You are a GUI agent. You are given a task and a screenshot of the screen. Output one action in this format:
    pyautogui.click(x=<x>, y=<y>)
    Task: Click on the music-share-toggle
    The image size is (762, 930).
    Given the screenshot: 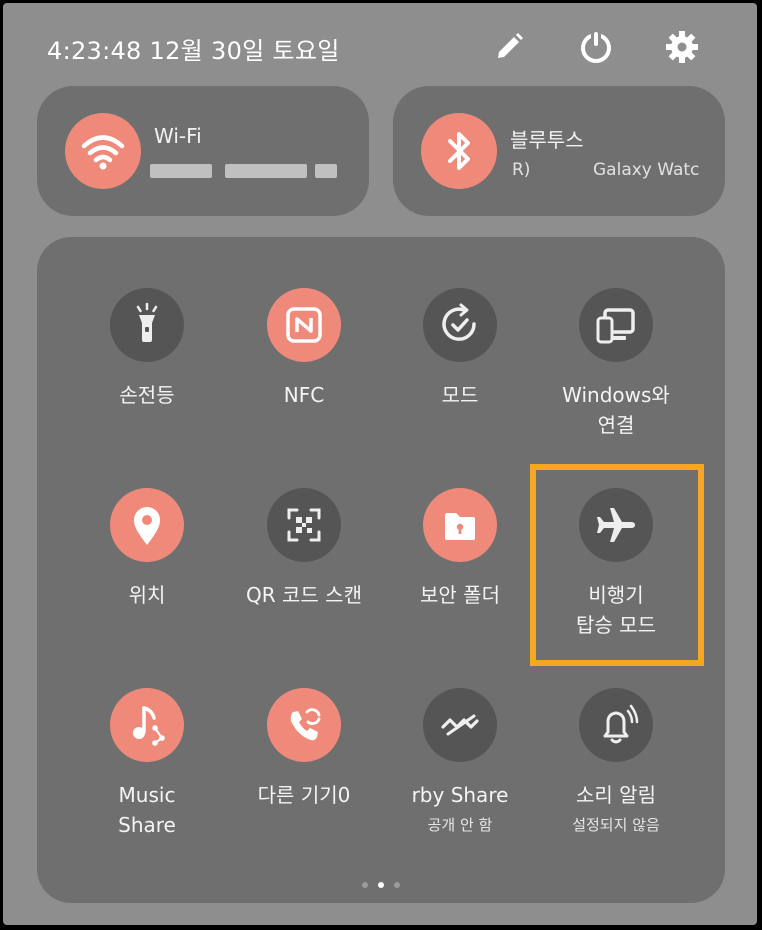 What is the action you would take?
    pyautogui.click(x=147, y=725)
    